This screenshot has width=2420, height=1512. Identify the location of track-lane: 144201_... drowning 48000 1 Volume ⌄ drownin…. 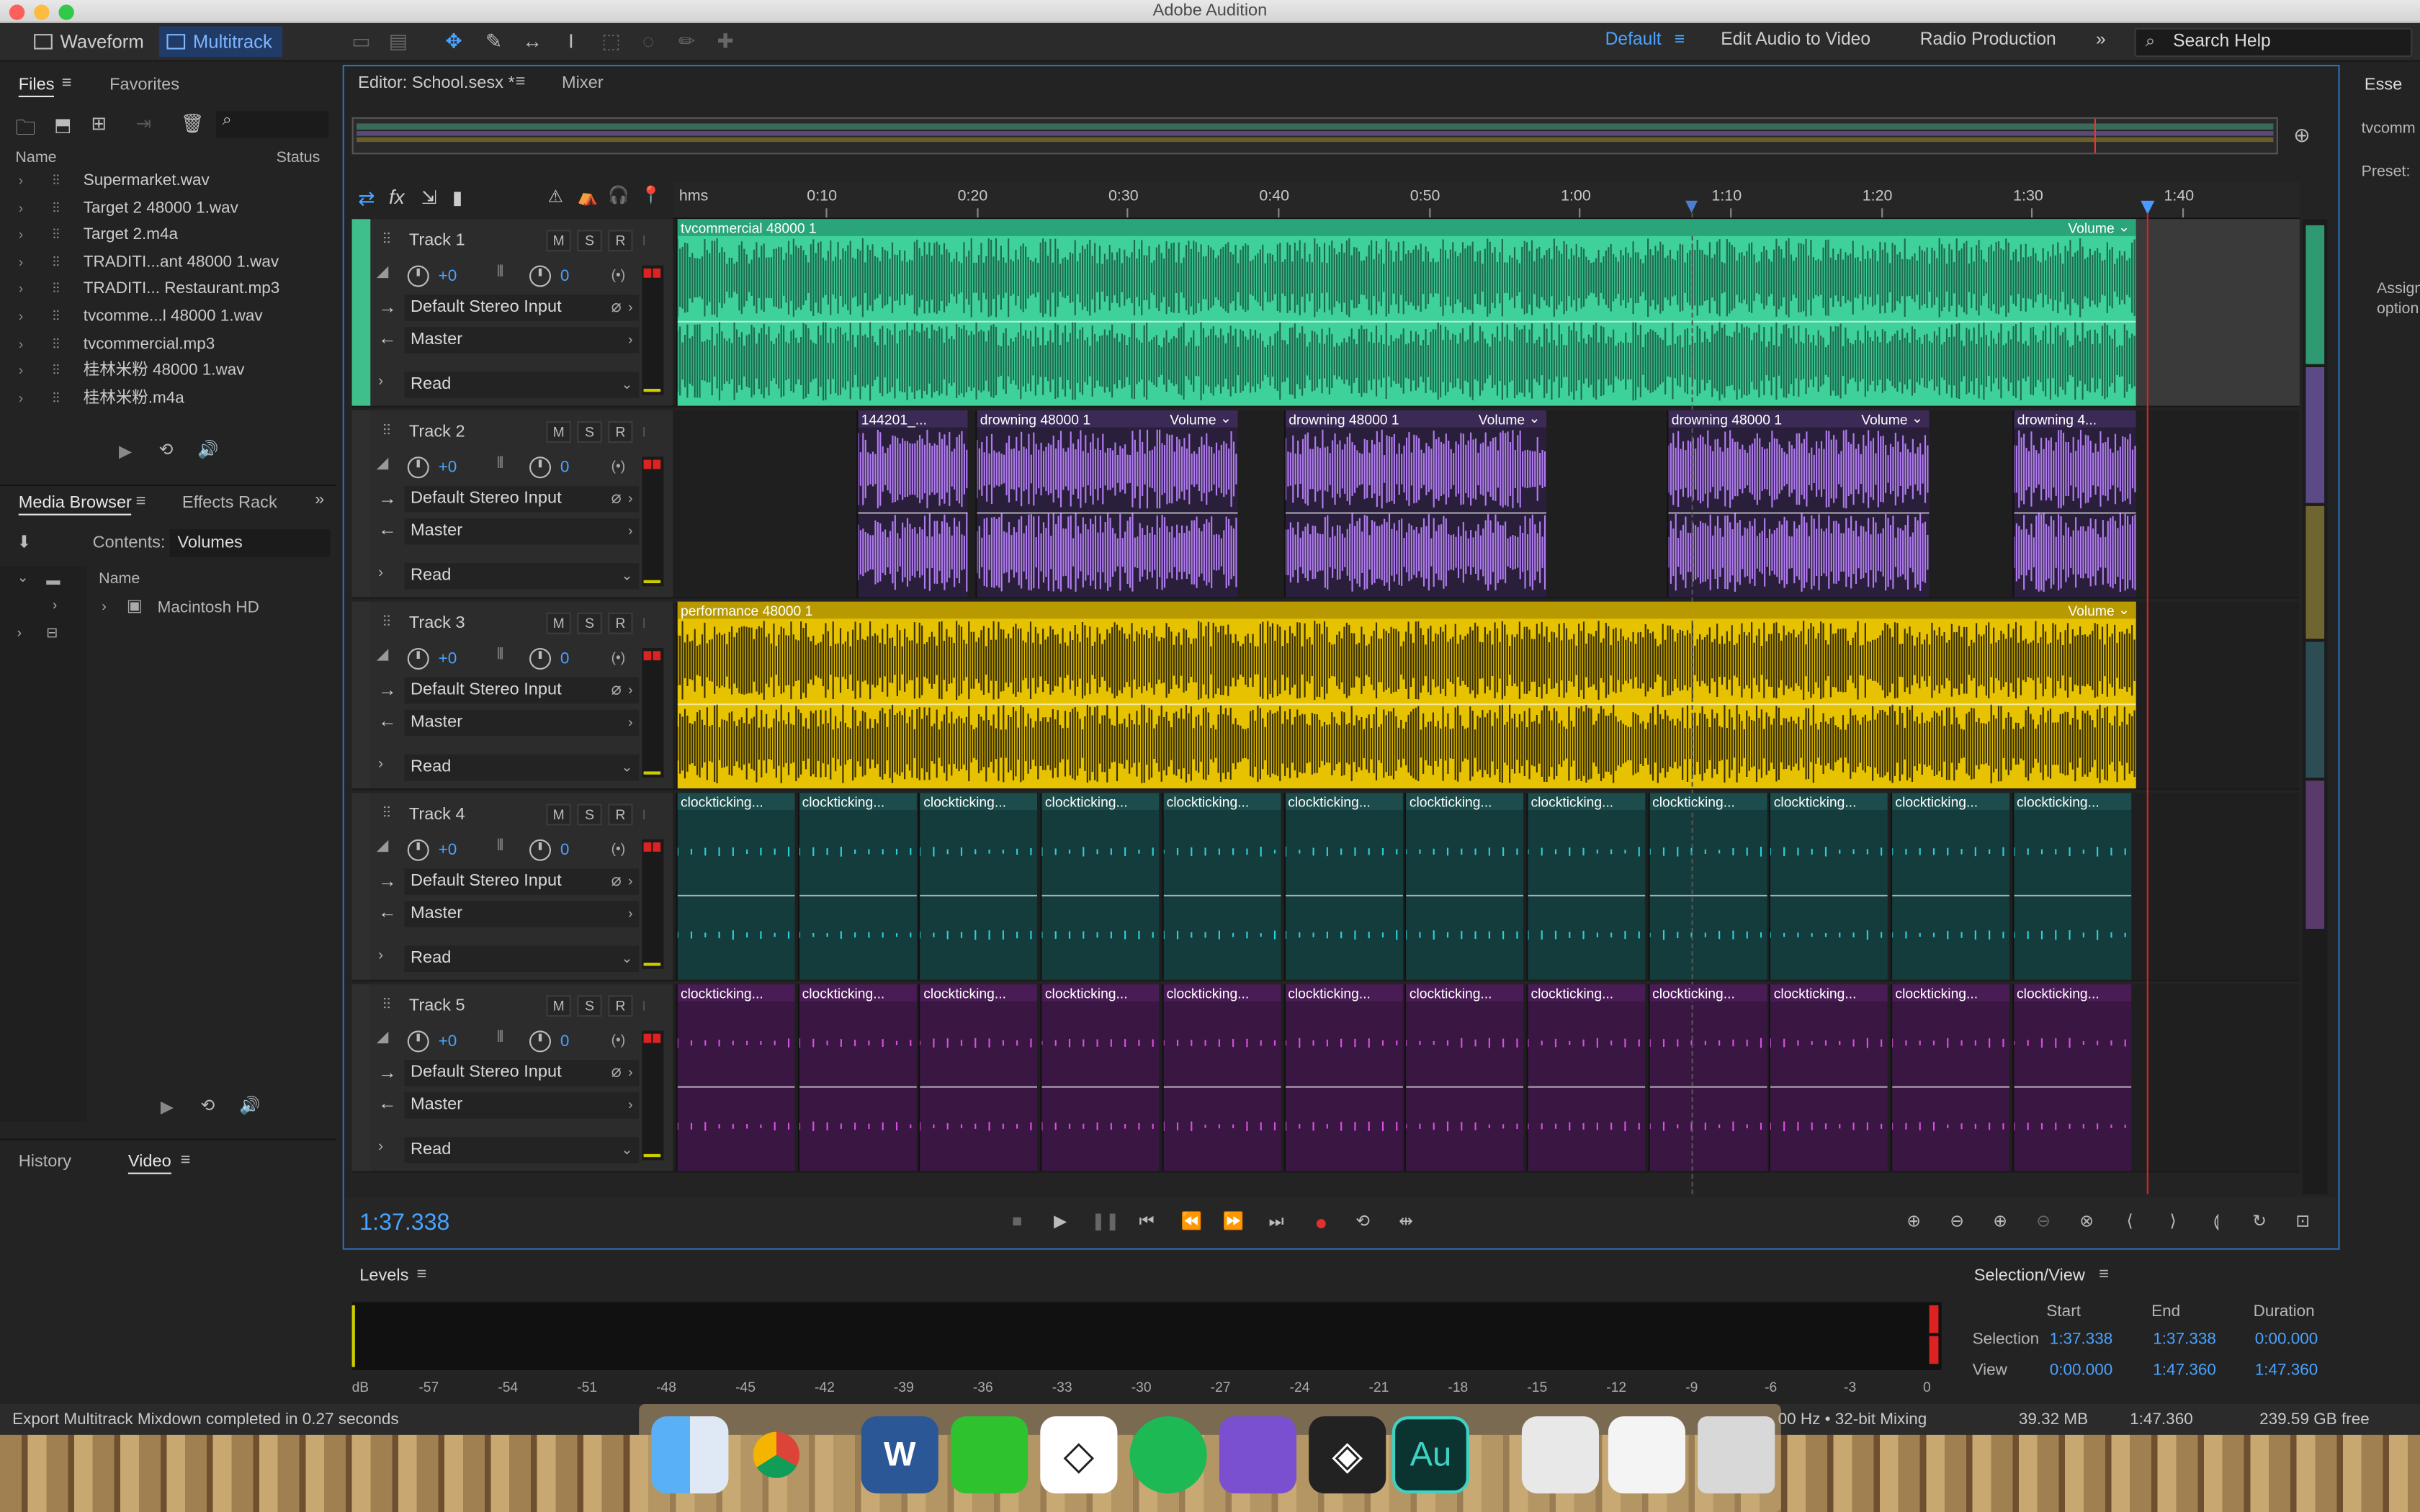
(1486, 504).